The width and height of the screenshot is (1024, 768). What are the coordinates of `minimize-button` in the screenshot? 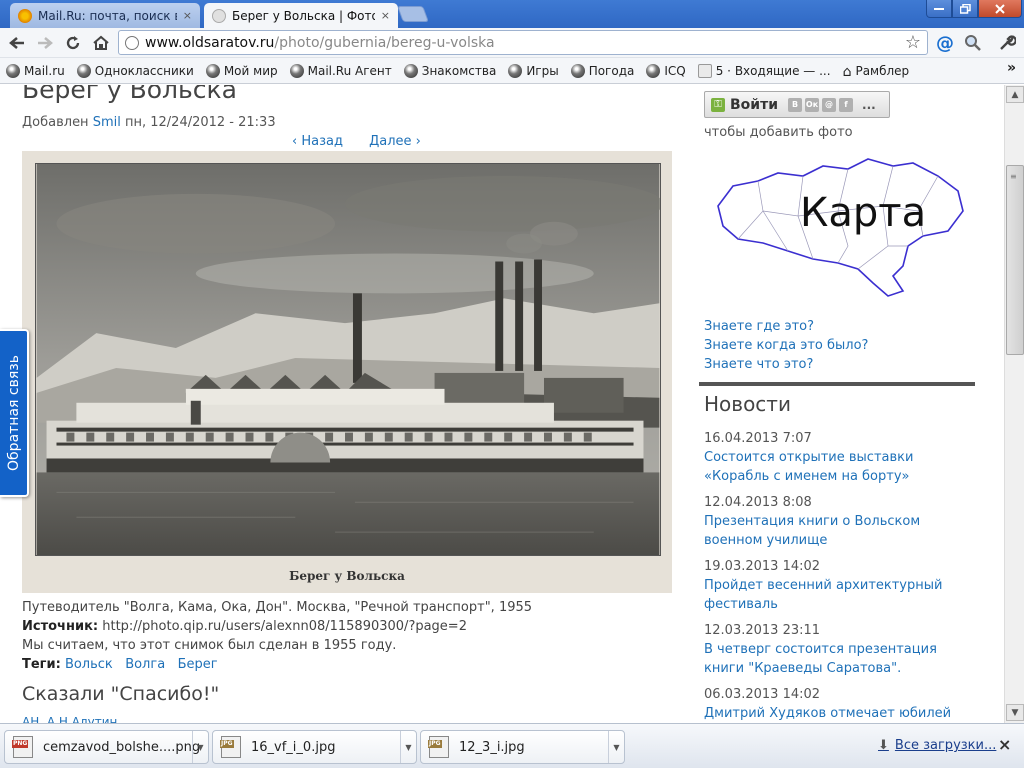 It's located at (939, 9).